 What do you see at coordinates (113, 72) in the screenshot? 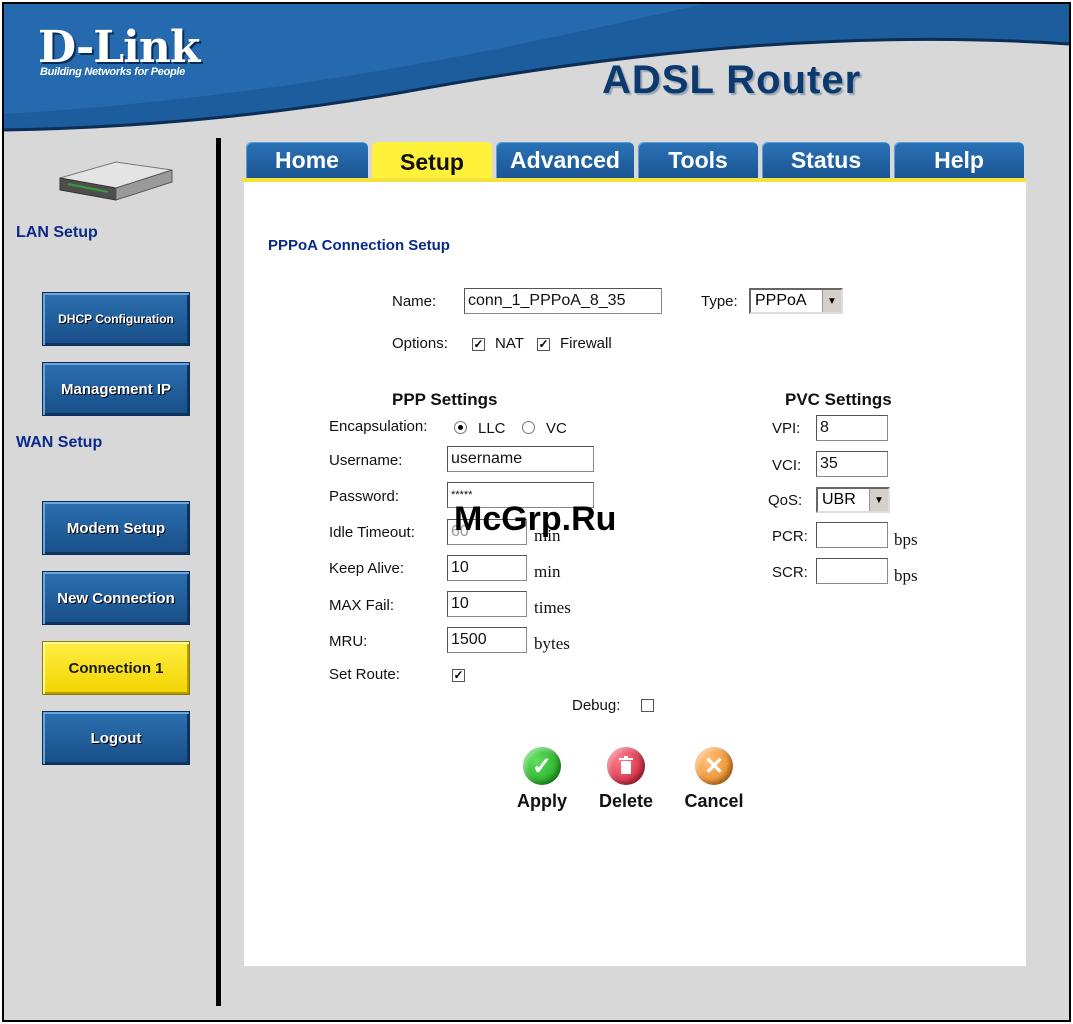
I see `logo-tagline: Building Networks for People` at bounding box center [113, 72].